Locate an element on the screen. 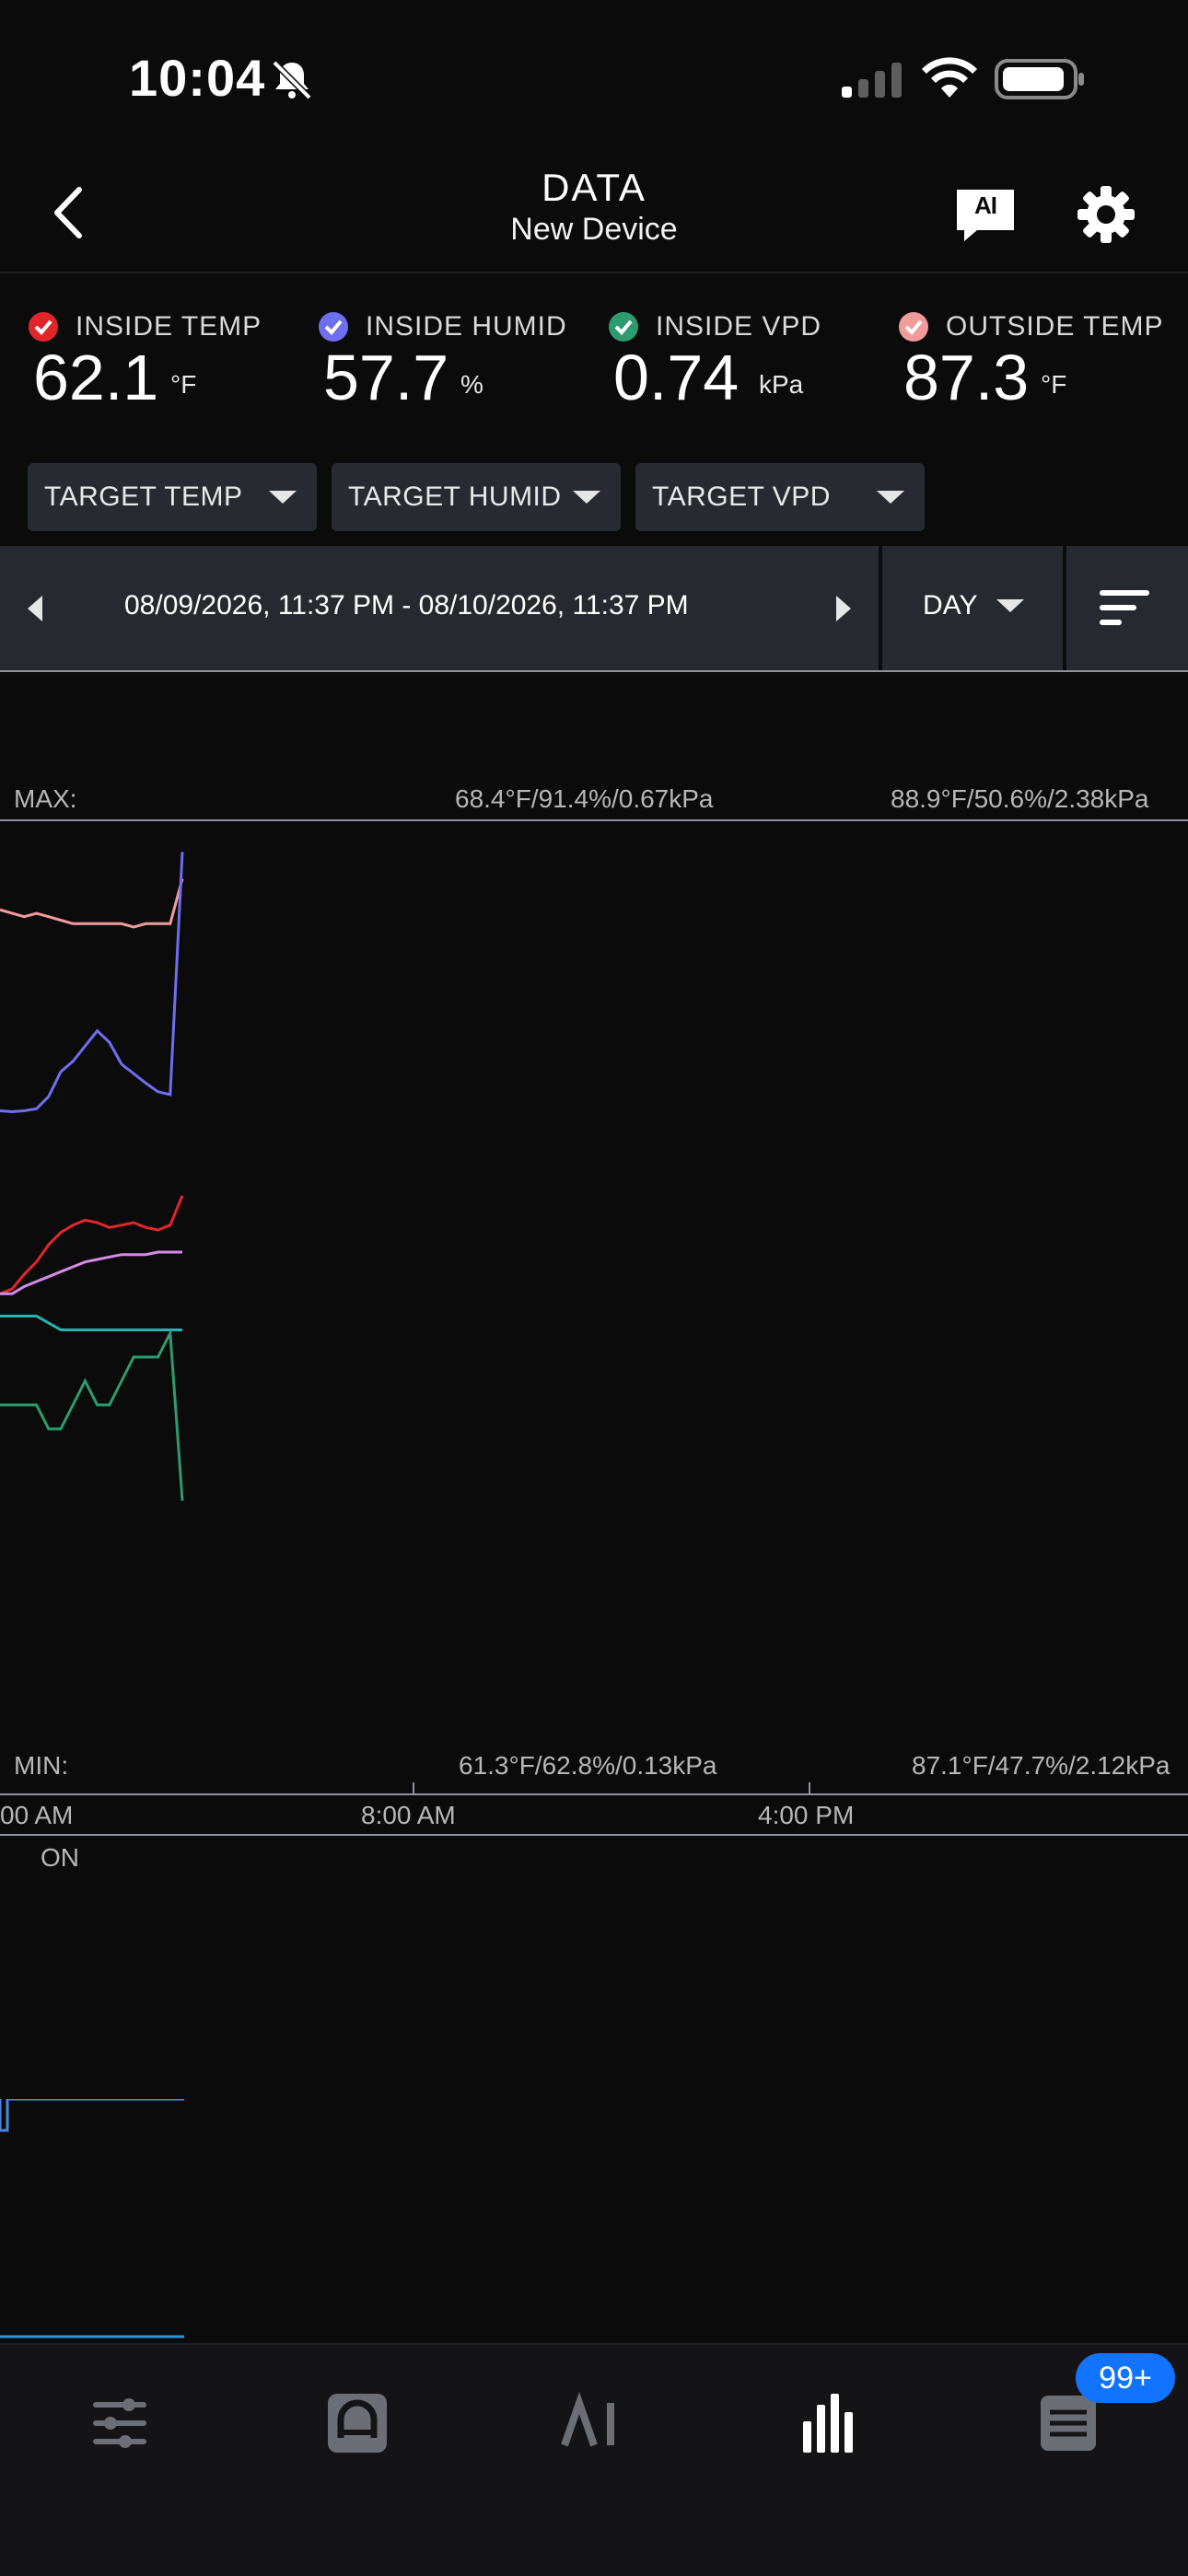 The height and width of the screenshot is (2576, 1188). target-vpd-dropdown: TARGET VPD is located at coordinates (780, 497).